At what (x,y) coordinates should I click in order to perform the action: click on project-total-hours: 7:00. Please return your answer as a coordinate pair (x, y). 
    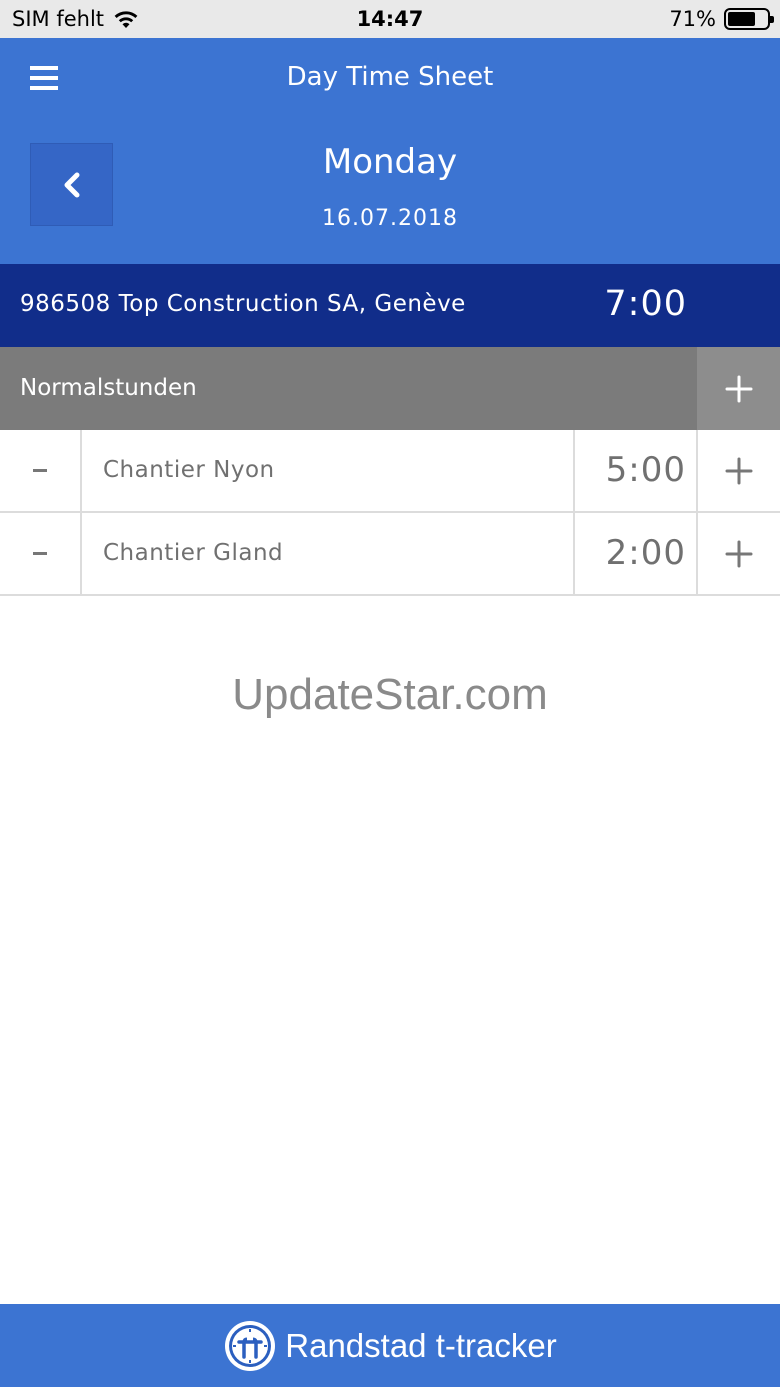
    Looking at the image, I should click on (645, 304).